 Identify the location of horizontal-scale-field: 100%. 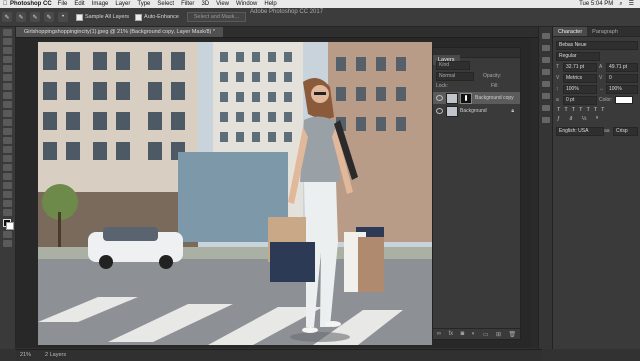
(622, 89).